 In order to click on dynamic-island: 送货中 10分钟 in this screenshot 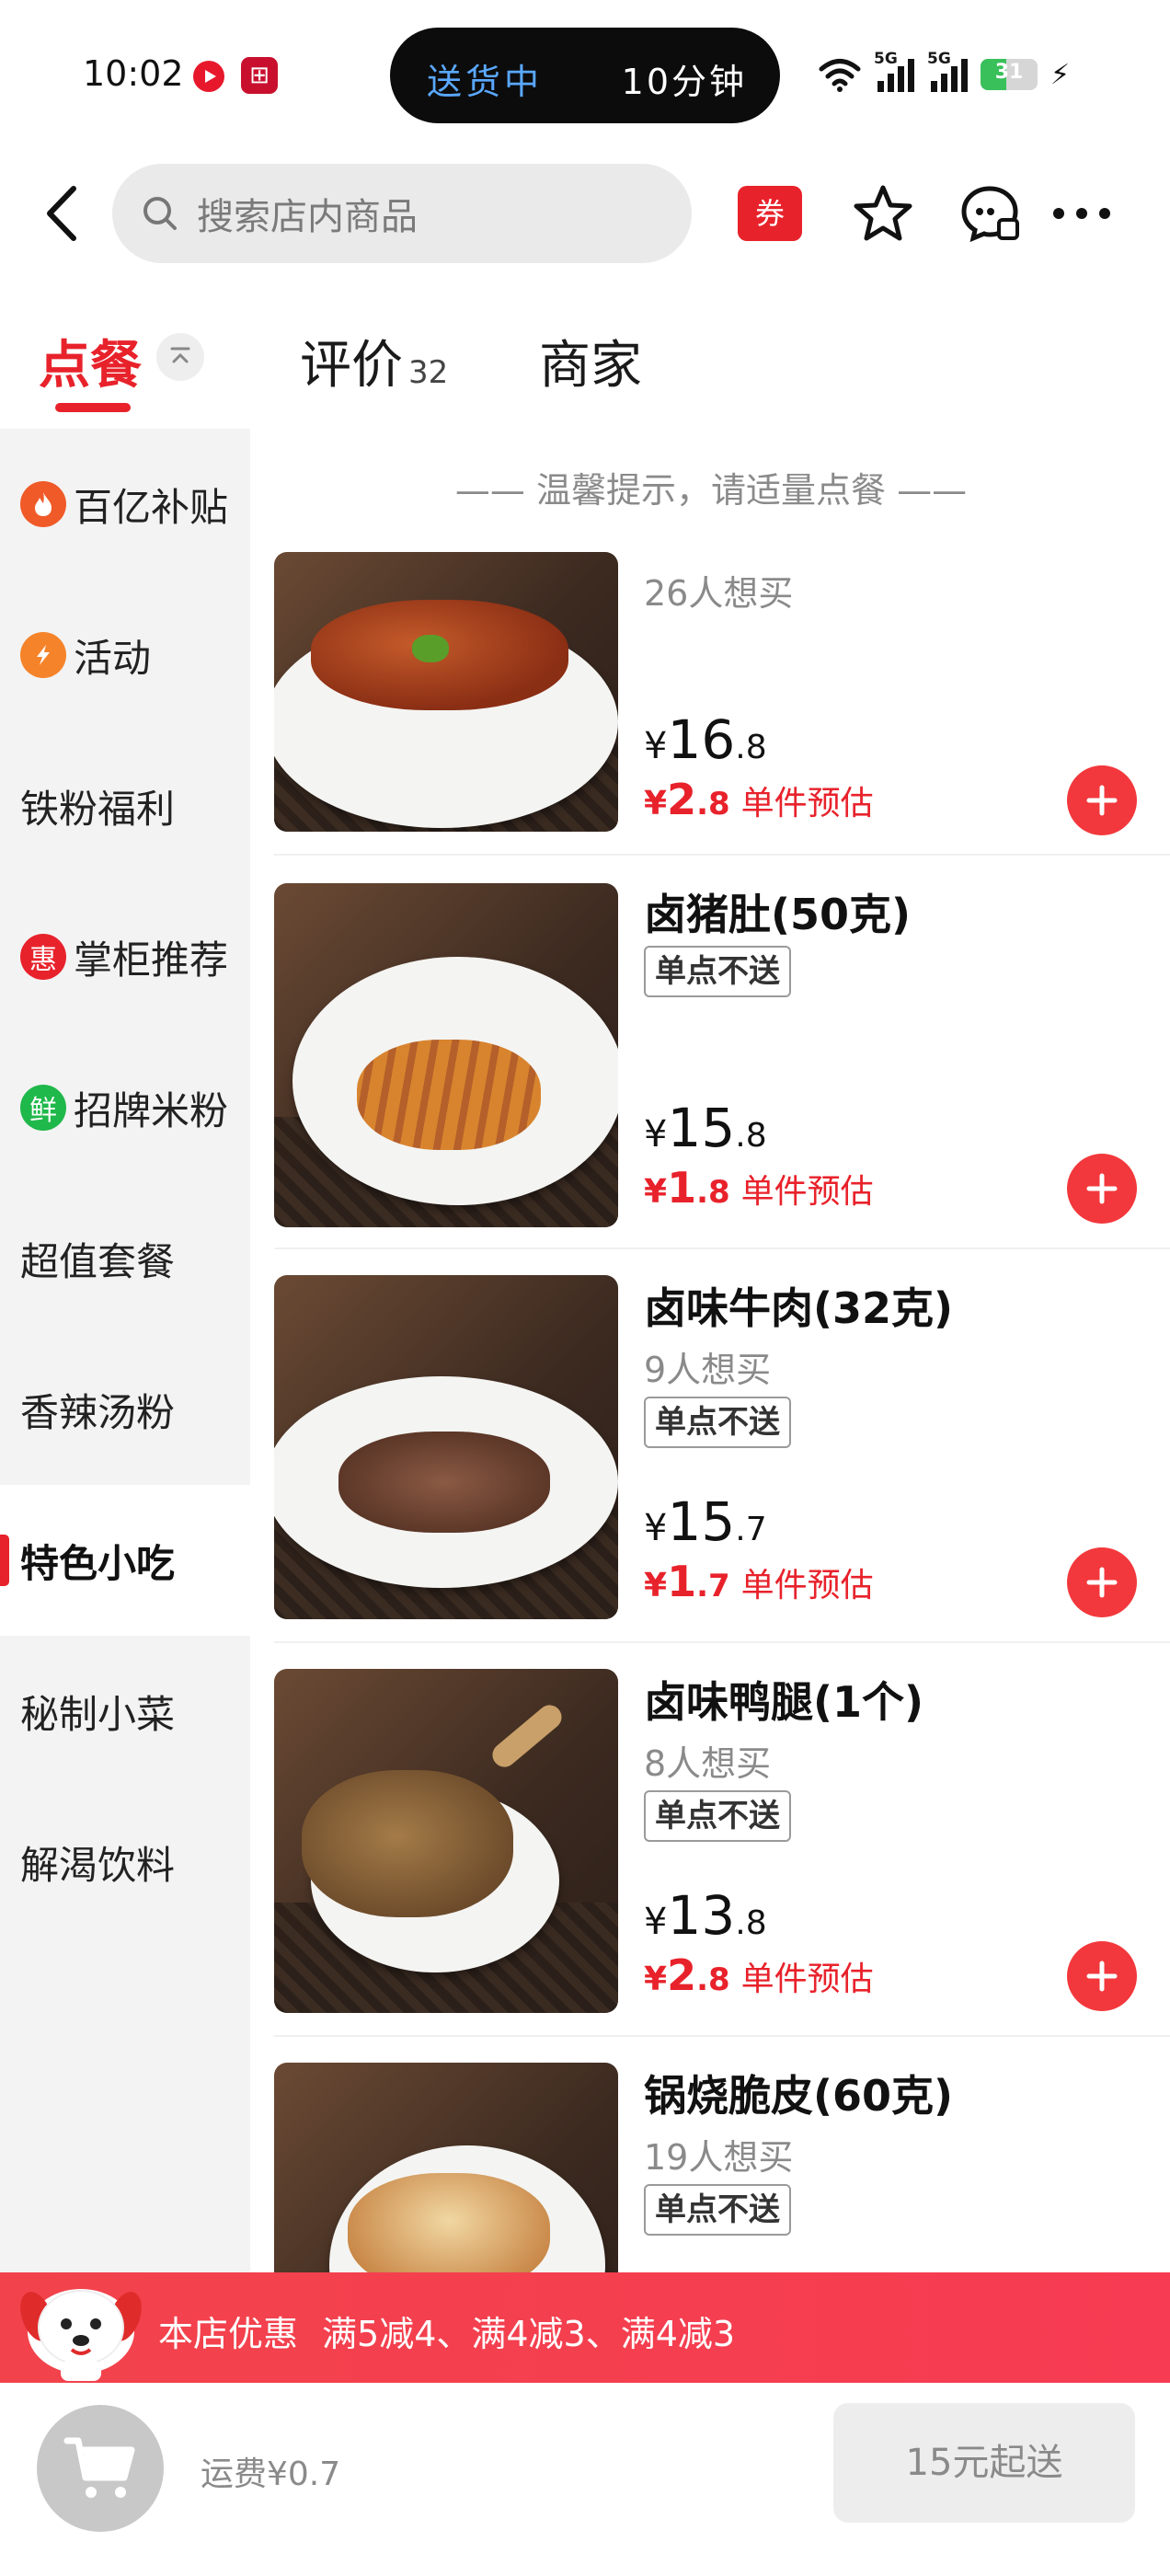, I will do `click(585, 75)`.